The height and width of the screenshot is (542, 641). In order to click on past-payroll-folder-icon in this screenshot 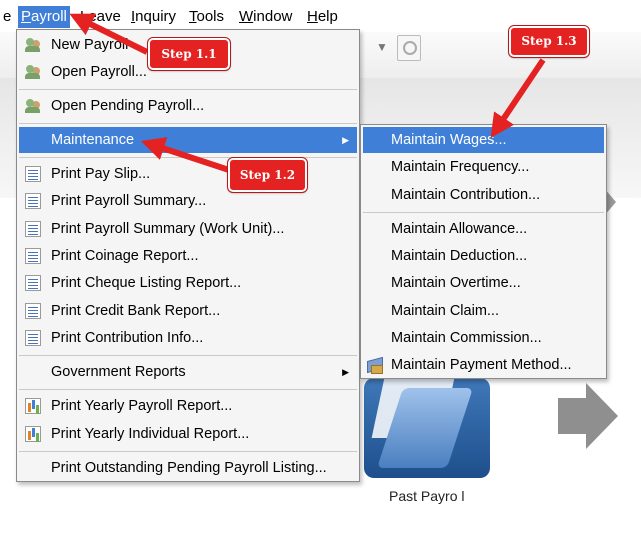, I will do `click(427, 428)`.